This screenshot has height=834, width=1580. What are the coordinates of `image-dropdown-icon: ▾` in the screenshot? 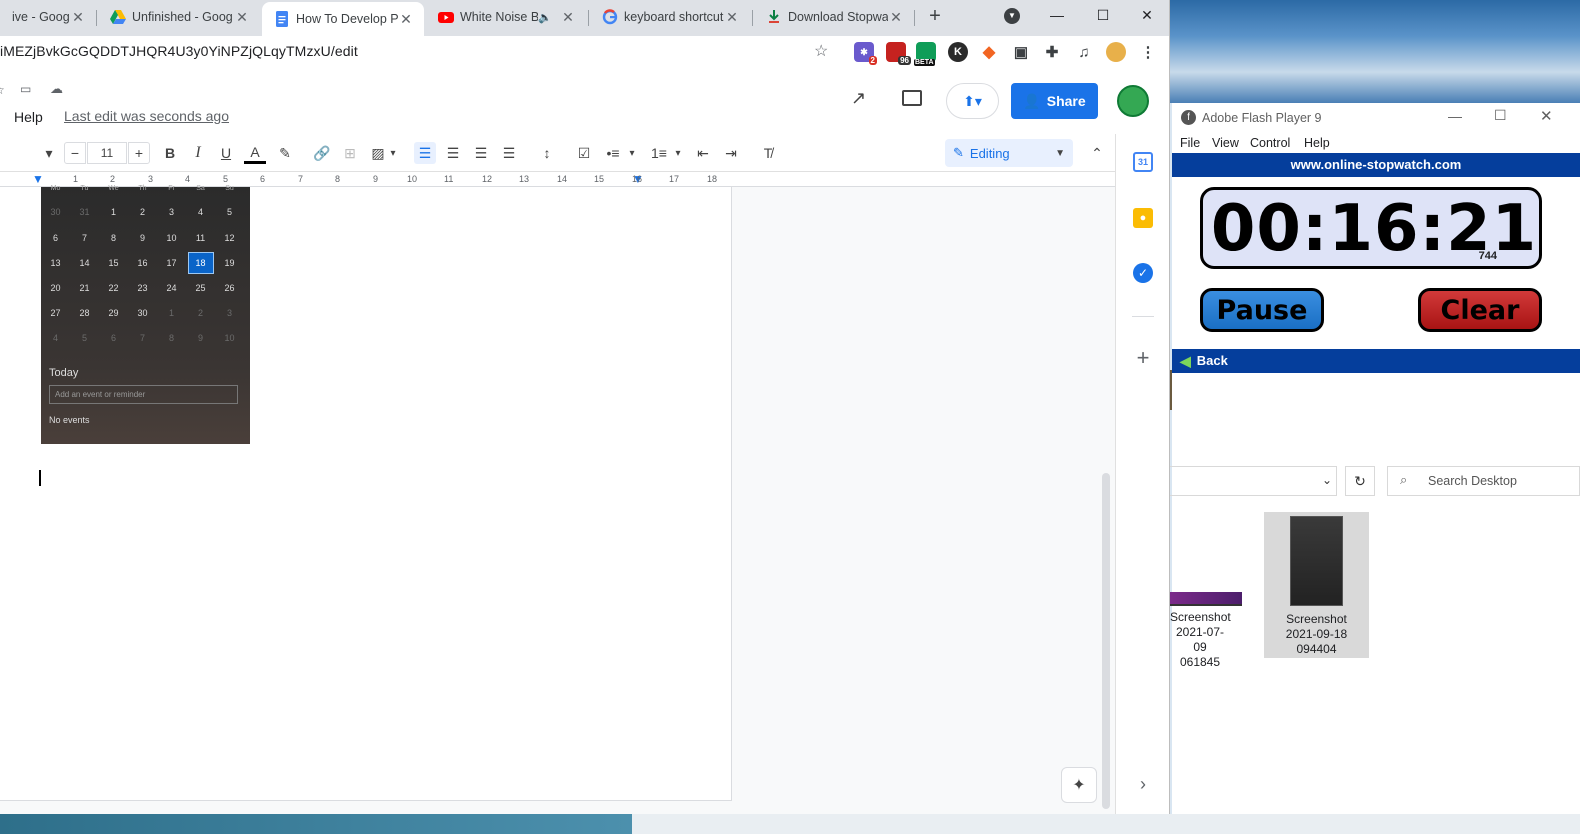 It's located at (393, 153).